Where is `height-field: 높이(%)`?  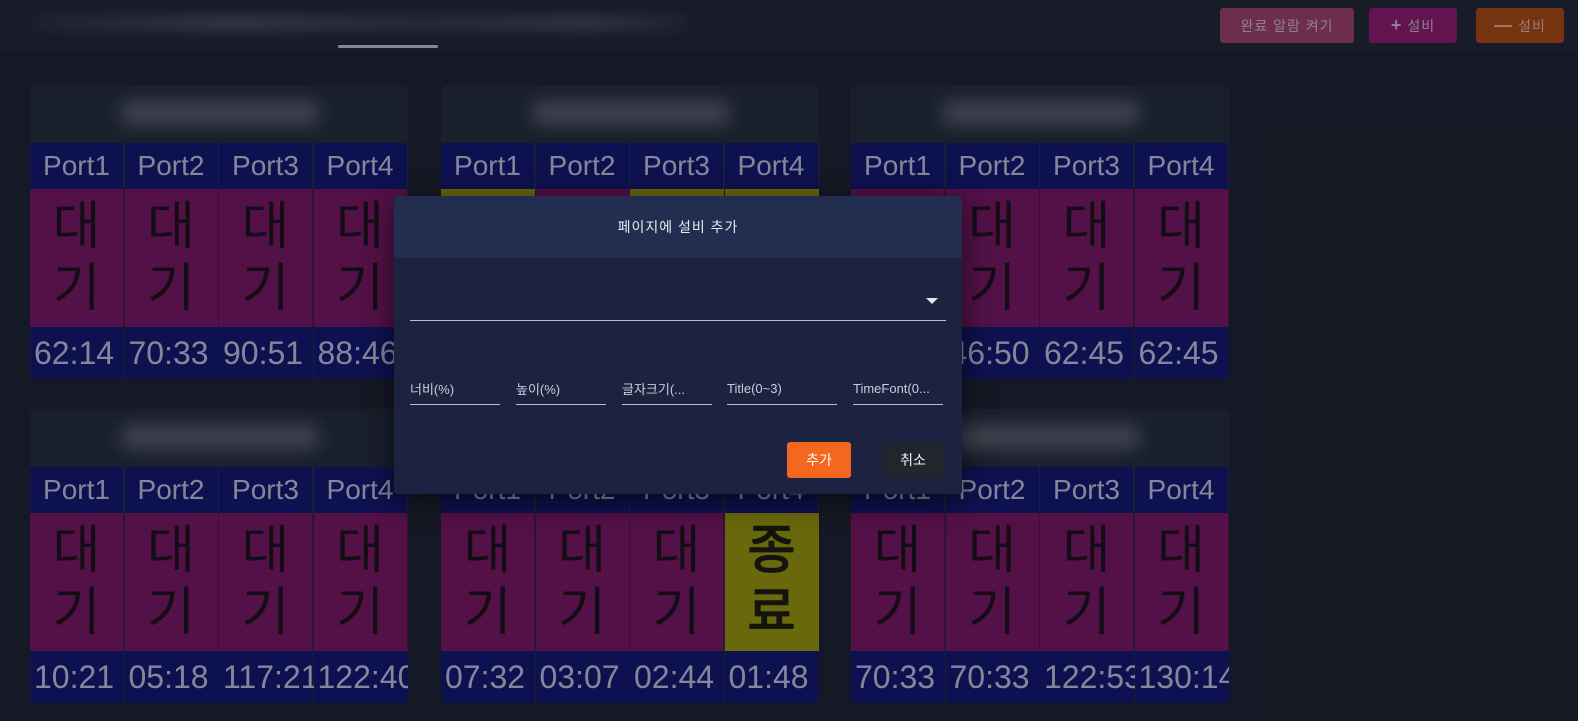
height-field: 높이(%) is located at coordinates (561, 388).